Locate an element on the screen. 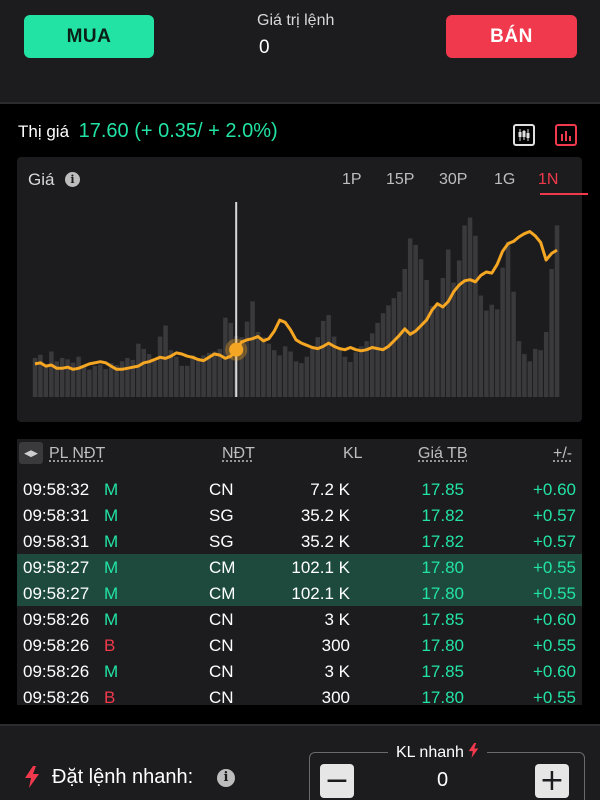  lightning-bolt-icon is located at coordinates (32, 777).